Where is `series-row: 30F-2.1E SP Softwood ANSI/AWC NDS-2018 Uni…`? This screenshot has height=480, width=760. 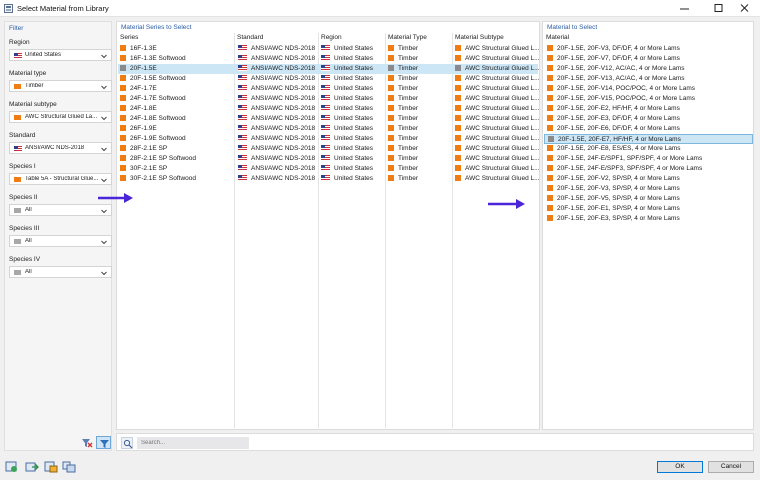 series-row: 30F-2.1E SP Softwood ANSI/AWC NDS-2018 Uni… is located at coordinates (329, 179).